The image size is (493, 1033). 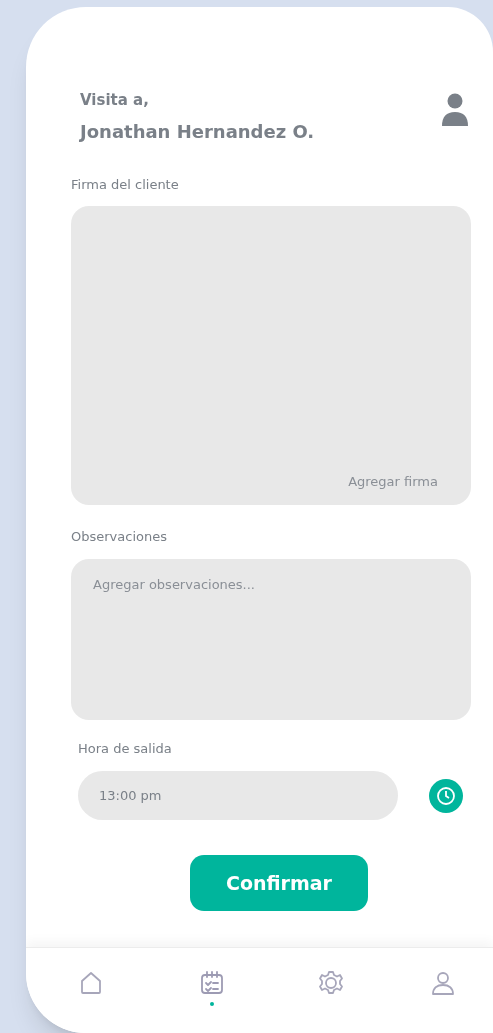 What do you see at coordinates (212, 983) in the screenshot?
I see `calendar-icon` at bounding box center [212, 983].